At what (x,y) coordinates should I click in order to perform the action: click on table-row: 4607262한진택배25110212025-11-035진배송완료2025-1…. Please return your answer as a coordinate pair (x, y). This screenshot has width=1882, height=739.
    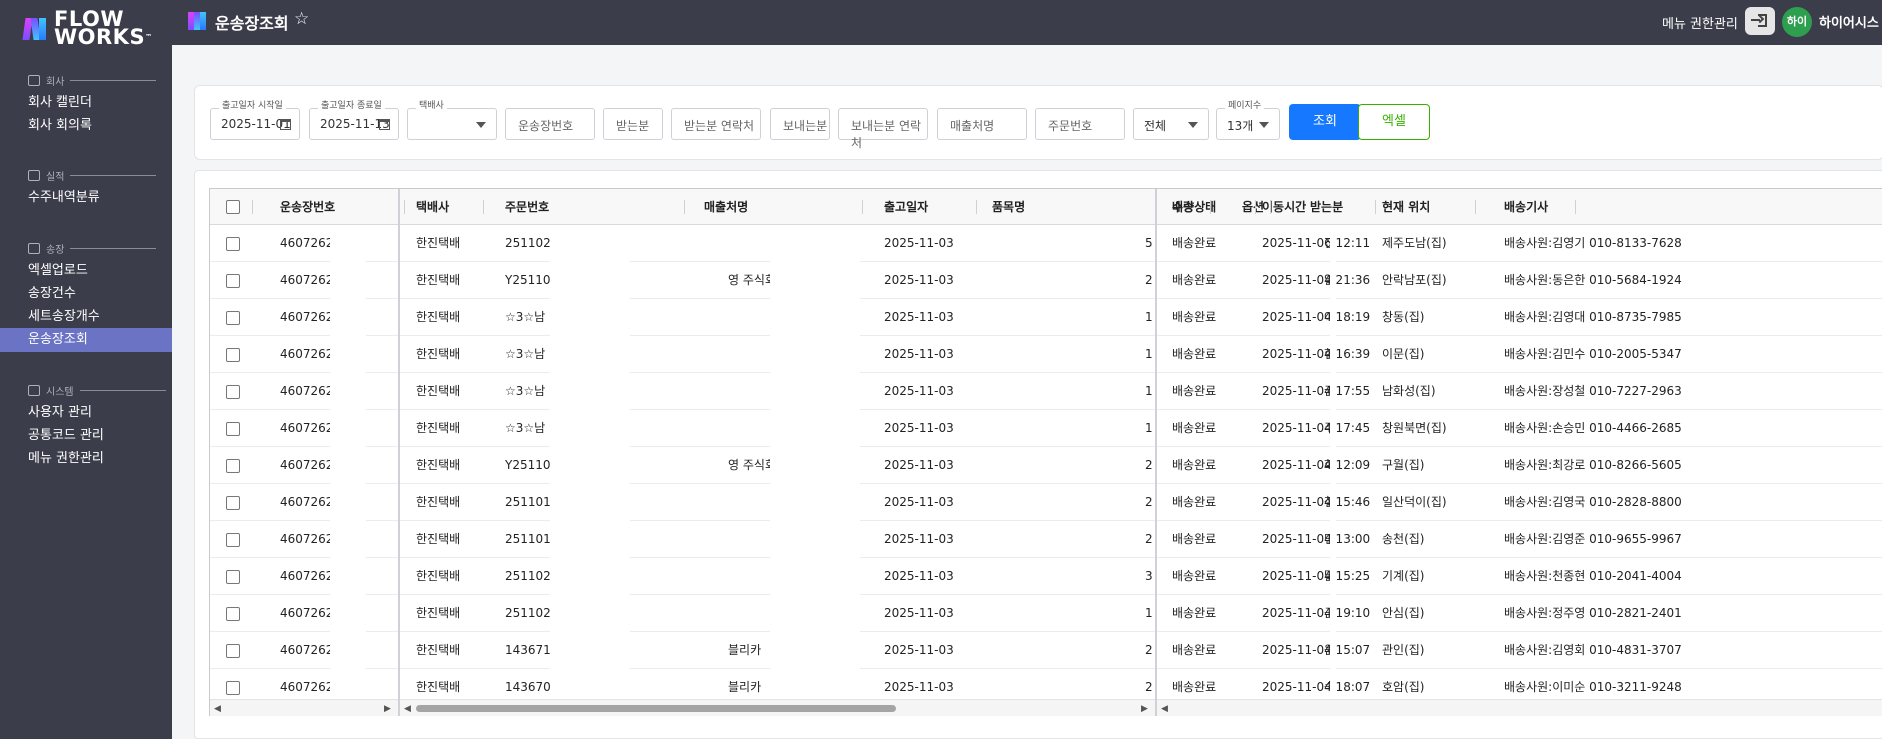
    Looking at the image, I should click on (1046, 243).